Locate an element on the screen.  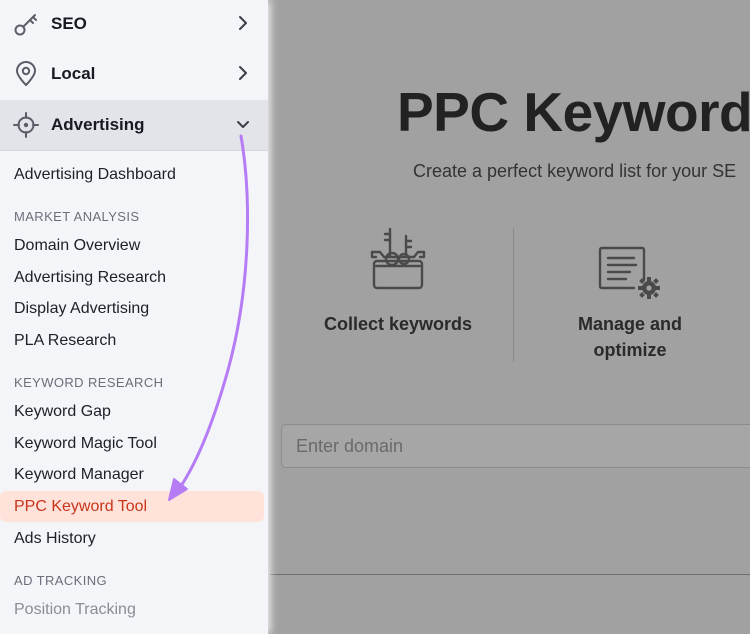
feature-collect-keywords: Collect keywords is located at coordinates (398, 324).